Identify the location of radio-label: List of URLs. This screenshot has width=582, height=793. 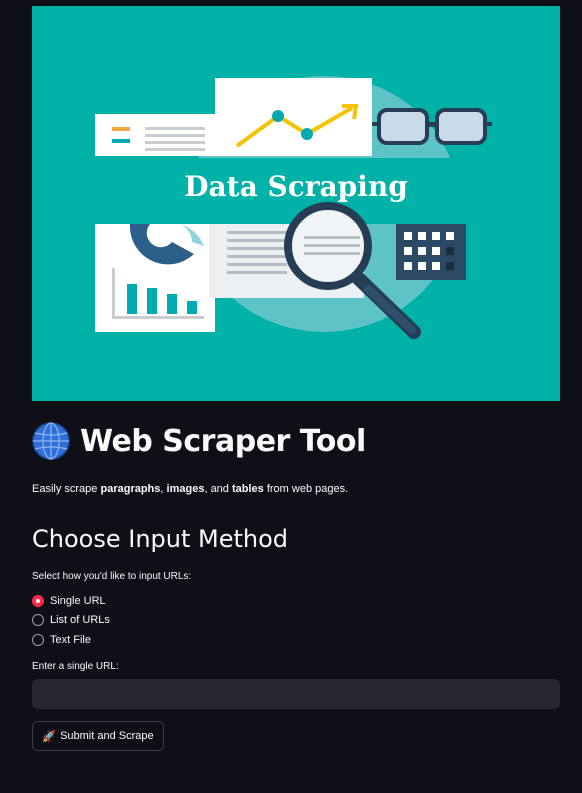
(80, 620).